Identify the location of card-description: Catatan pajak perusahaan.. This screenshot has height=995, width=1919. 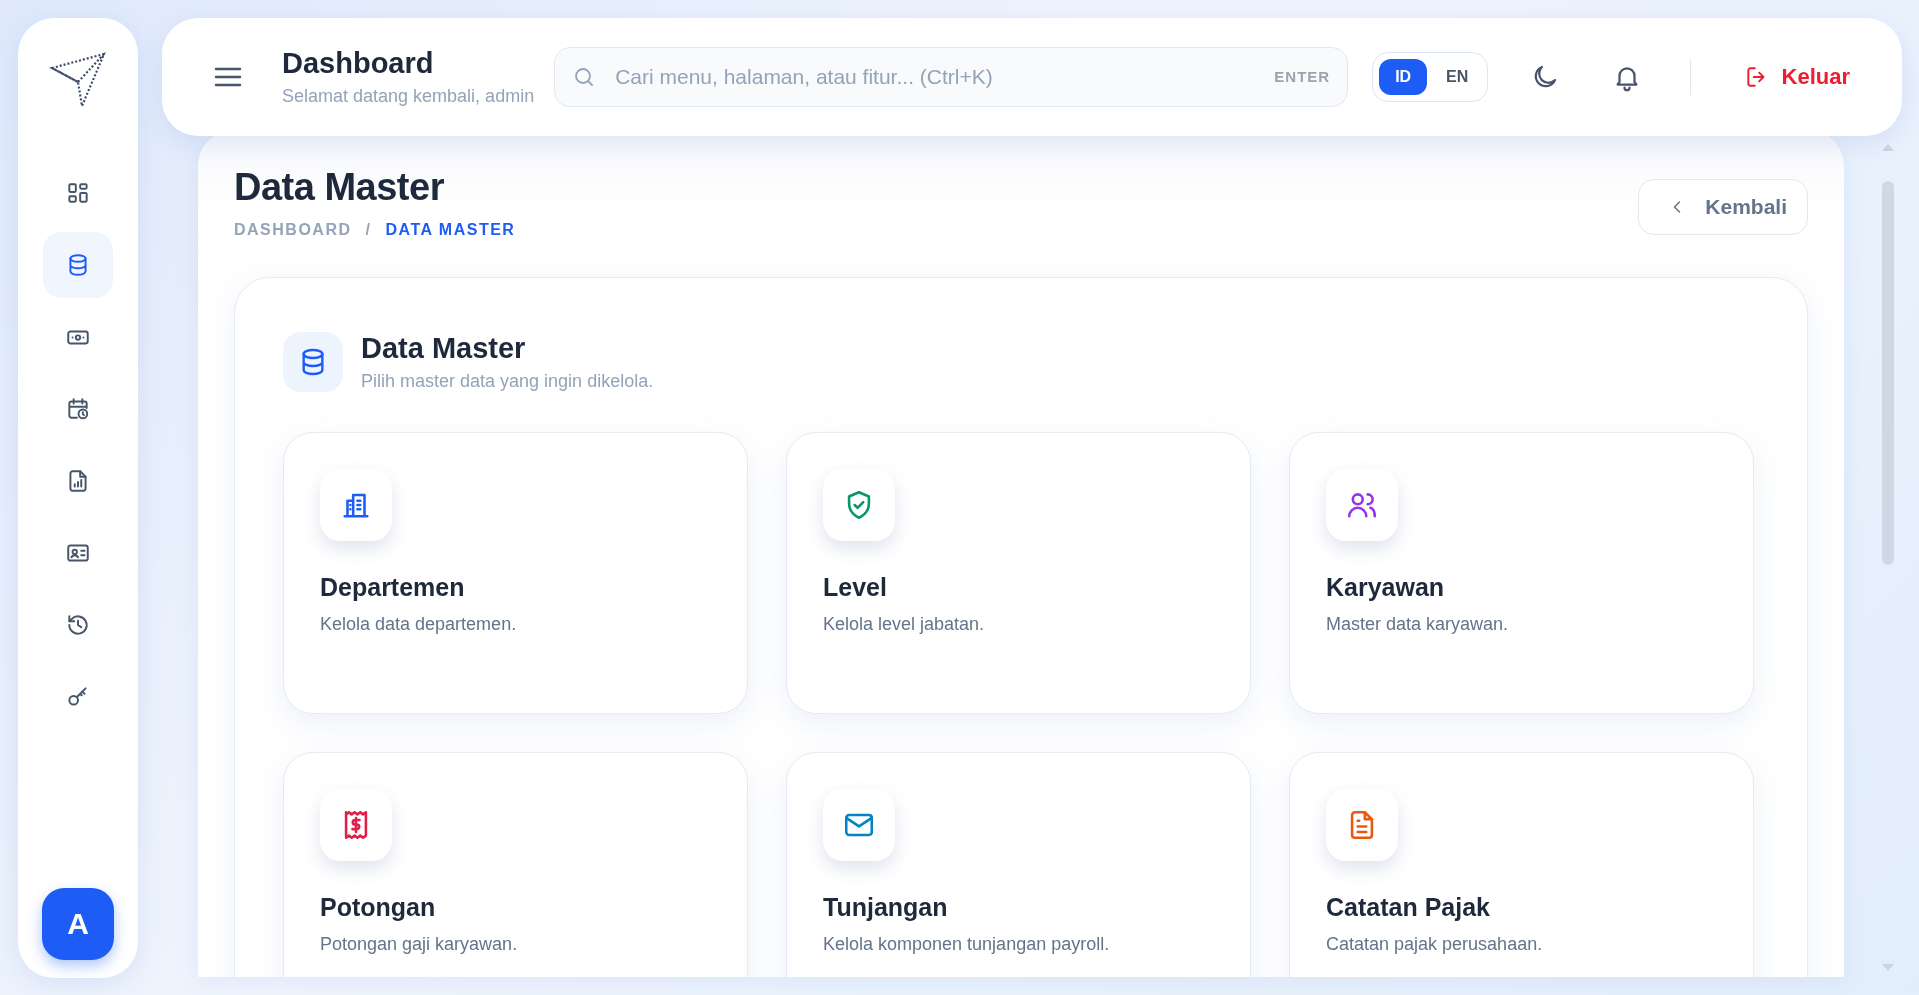
(1434, 944).